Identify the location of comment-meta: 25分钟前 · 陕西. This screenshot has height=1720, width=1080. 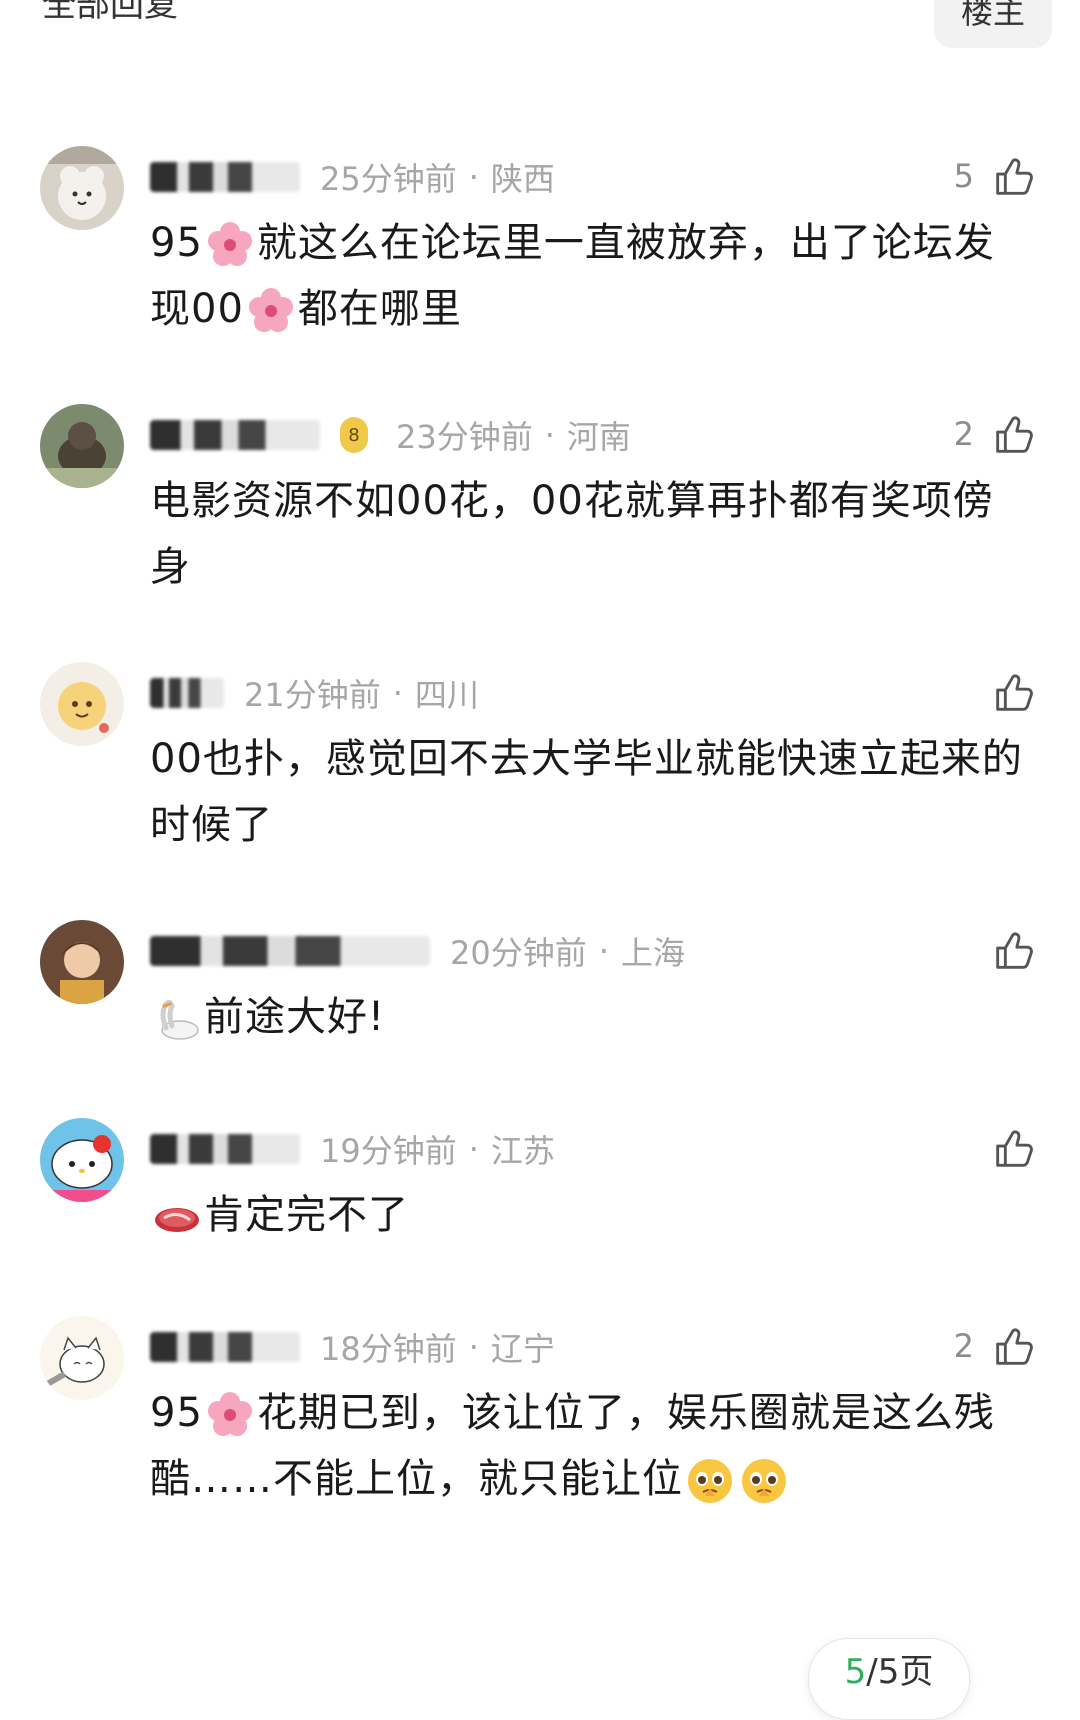
(352, 177).